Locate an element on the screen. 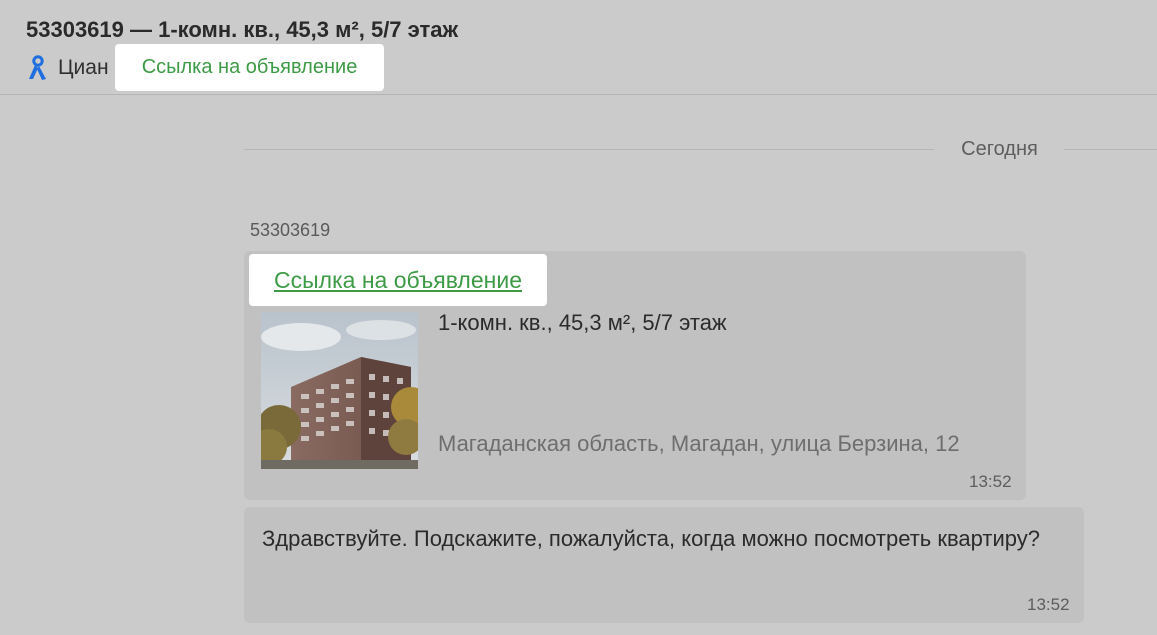 This screenshot has height=635, width=1157. listing-photo is located at coordinates (339, 390).